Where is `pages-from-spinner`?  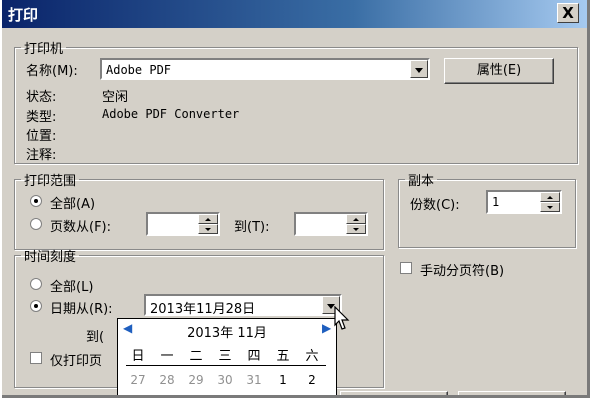
pages-from-spinner is located at coordinates (183, 224).